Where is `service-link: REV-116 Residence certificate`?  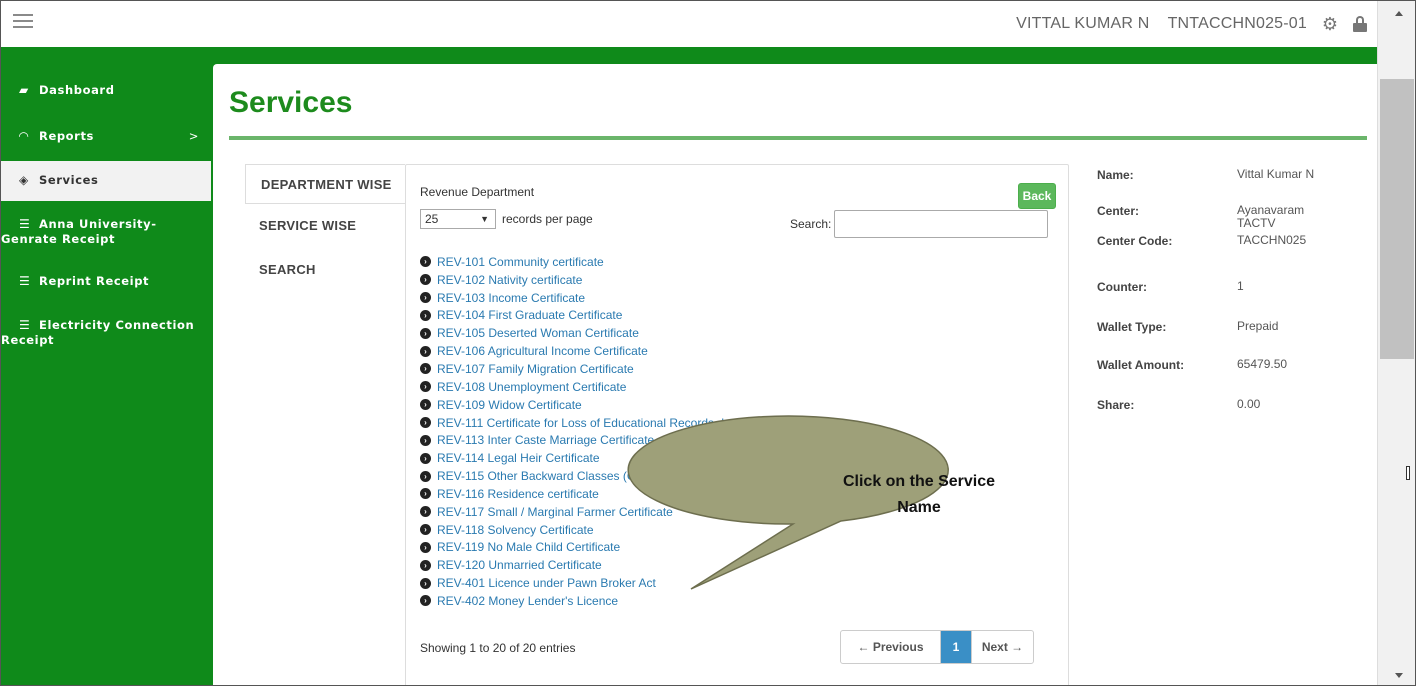
service-link: REV-116 Residence certificate is located at coordinates (518, 494).